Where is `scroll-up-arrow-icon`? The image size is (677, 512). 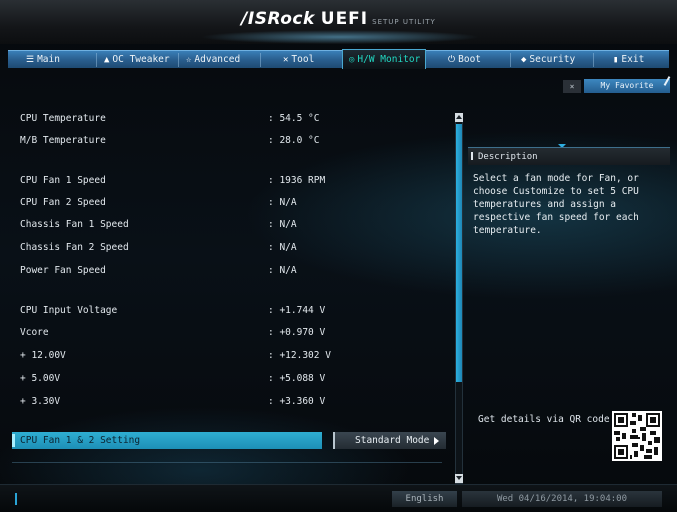 scroll-up-arrow-icon is located at coordinates (459, 117).